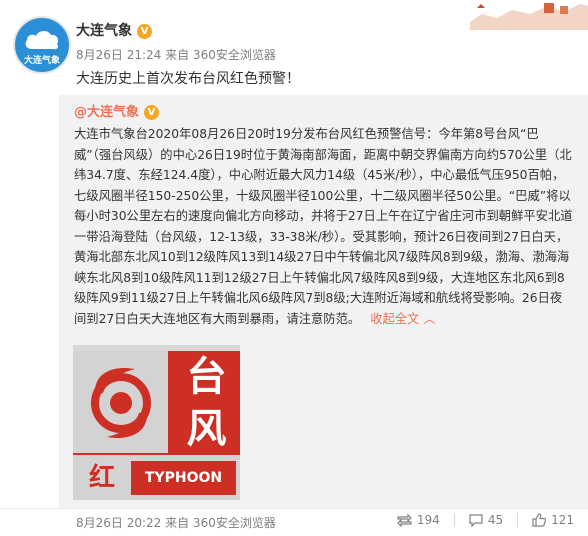  I want to click on repost-meta: 8月26日 20:22 来自 360安全浏览器, so click(176, 523).